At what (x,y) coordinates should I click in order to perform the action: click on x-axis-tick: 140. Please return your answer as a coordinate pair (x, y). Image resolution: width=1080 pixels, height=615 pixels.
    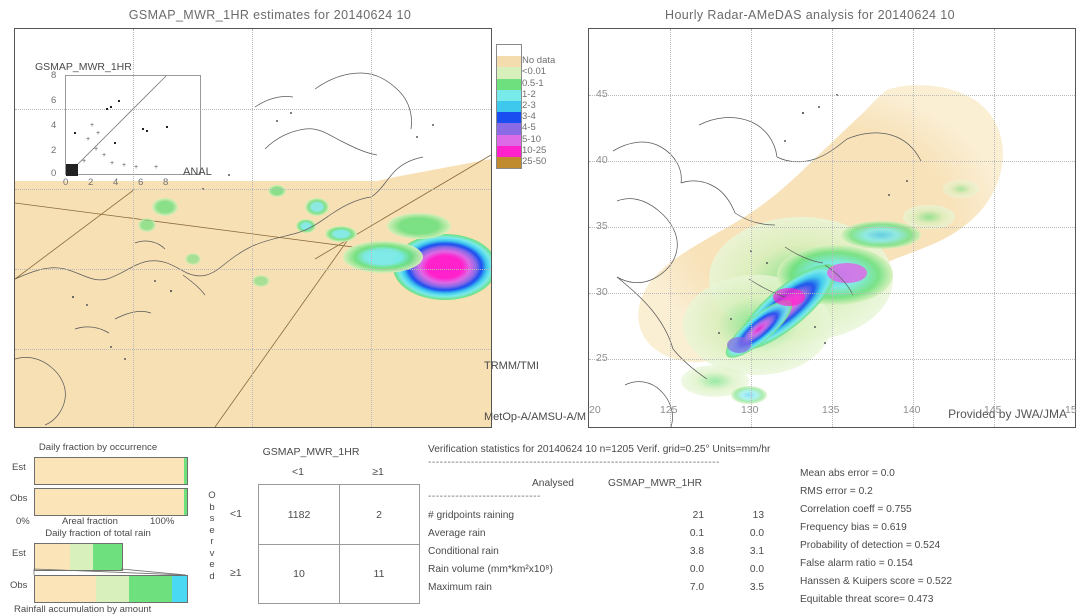
    Looking at the image, I should click on (912, 410).